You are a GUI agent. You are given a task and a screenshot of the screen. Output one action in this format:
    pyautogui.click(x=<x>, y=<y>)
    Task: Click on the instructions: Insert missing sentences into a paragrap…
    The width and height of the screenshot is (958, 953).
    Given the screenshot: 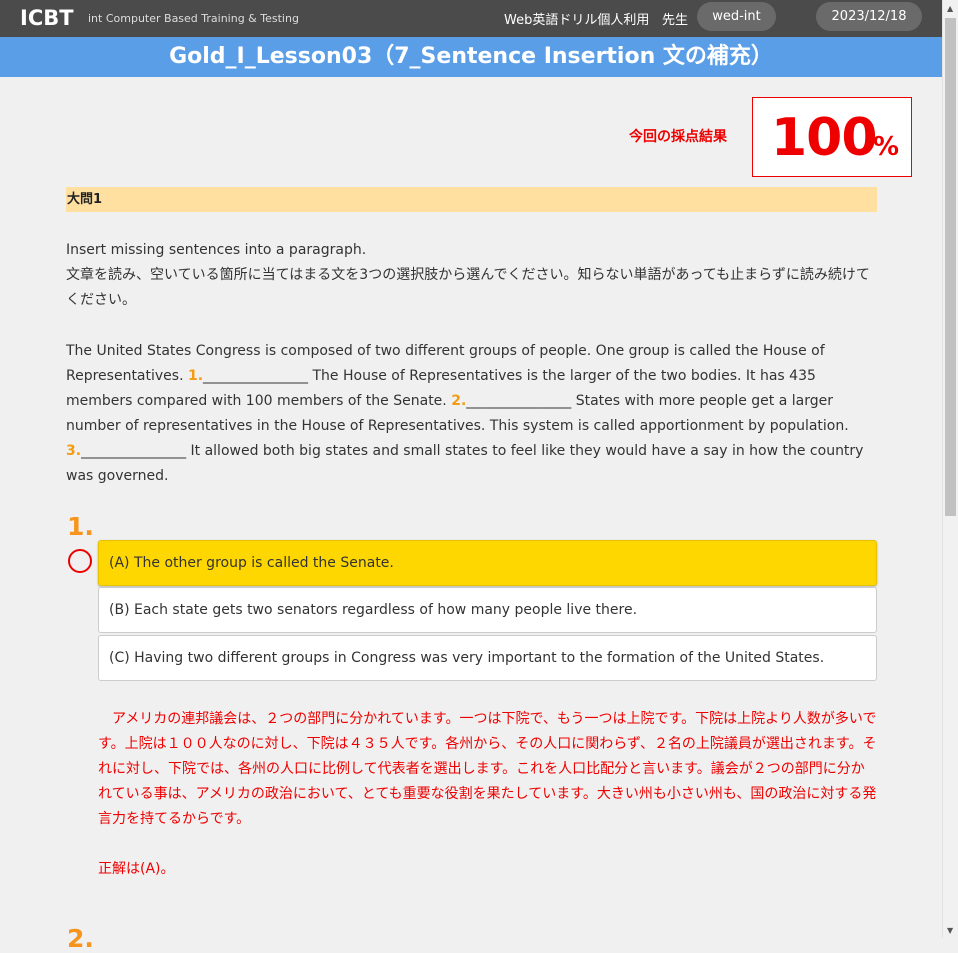 What is the action you would take?
    pyautogui.click(x=471, y=275)
    